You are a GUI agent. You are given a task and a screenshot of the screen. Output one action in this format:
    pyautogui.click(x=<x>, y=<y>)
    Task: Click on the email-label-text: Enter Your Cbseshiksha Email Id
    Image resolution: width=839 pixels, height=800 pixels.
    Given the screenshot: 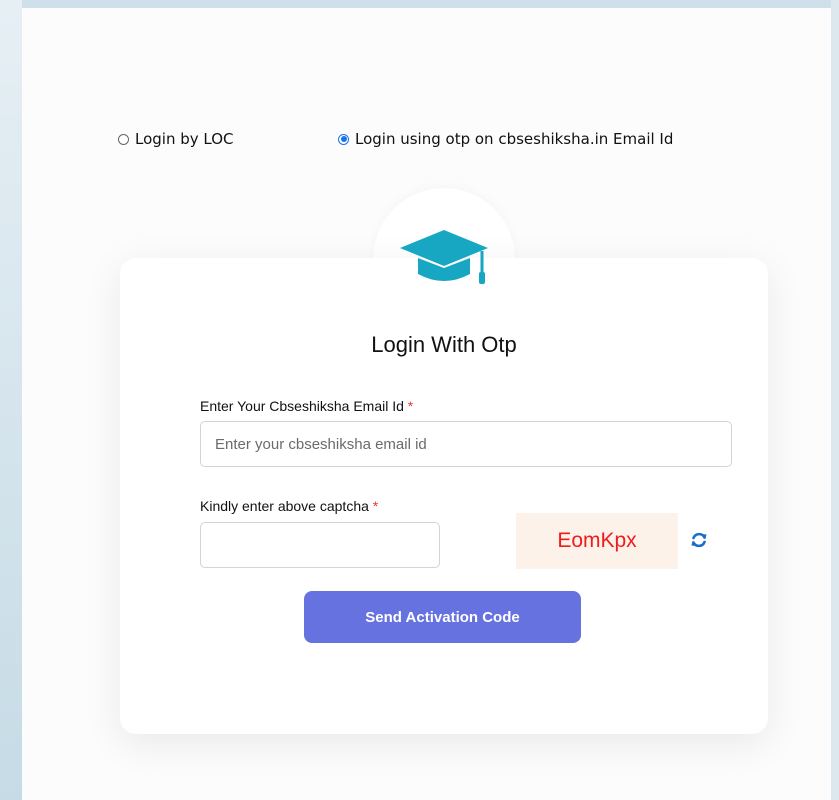 What is the action you would take?
    pyautogui.click(x=302, y=406)
    